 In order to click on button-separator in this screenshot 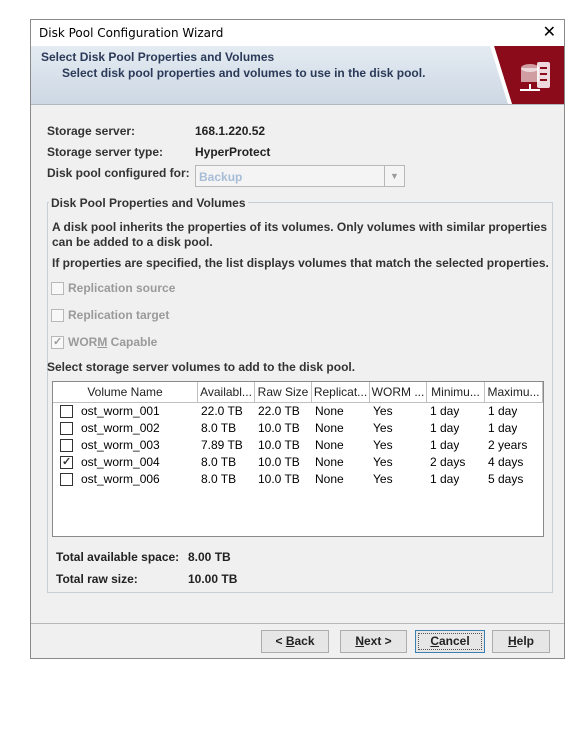, I will do `click(297, 623)`.